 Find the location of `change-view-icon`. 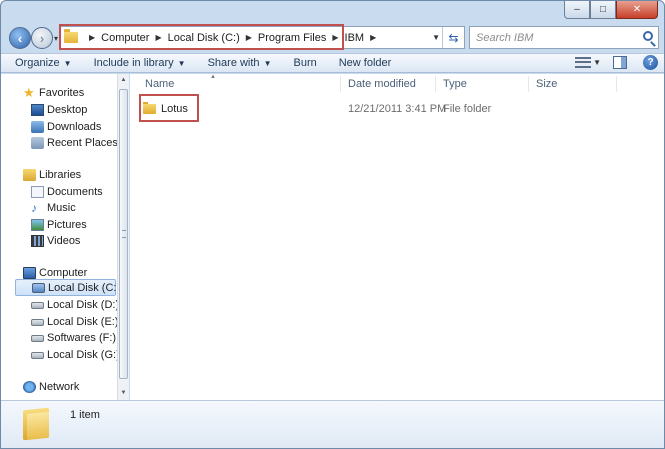

change-view-icon is located at coordinates (583, 63).